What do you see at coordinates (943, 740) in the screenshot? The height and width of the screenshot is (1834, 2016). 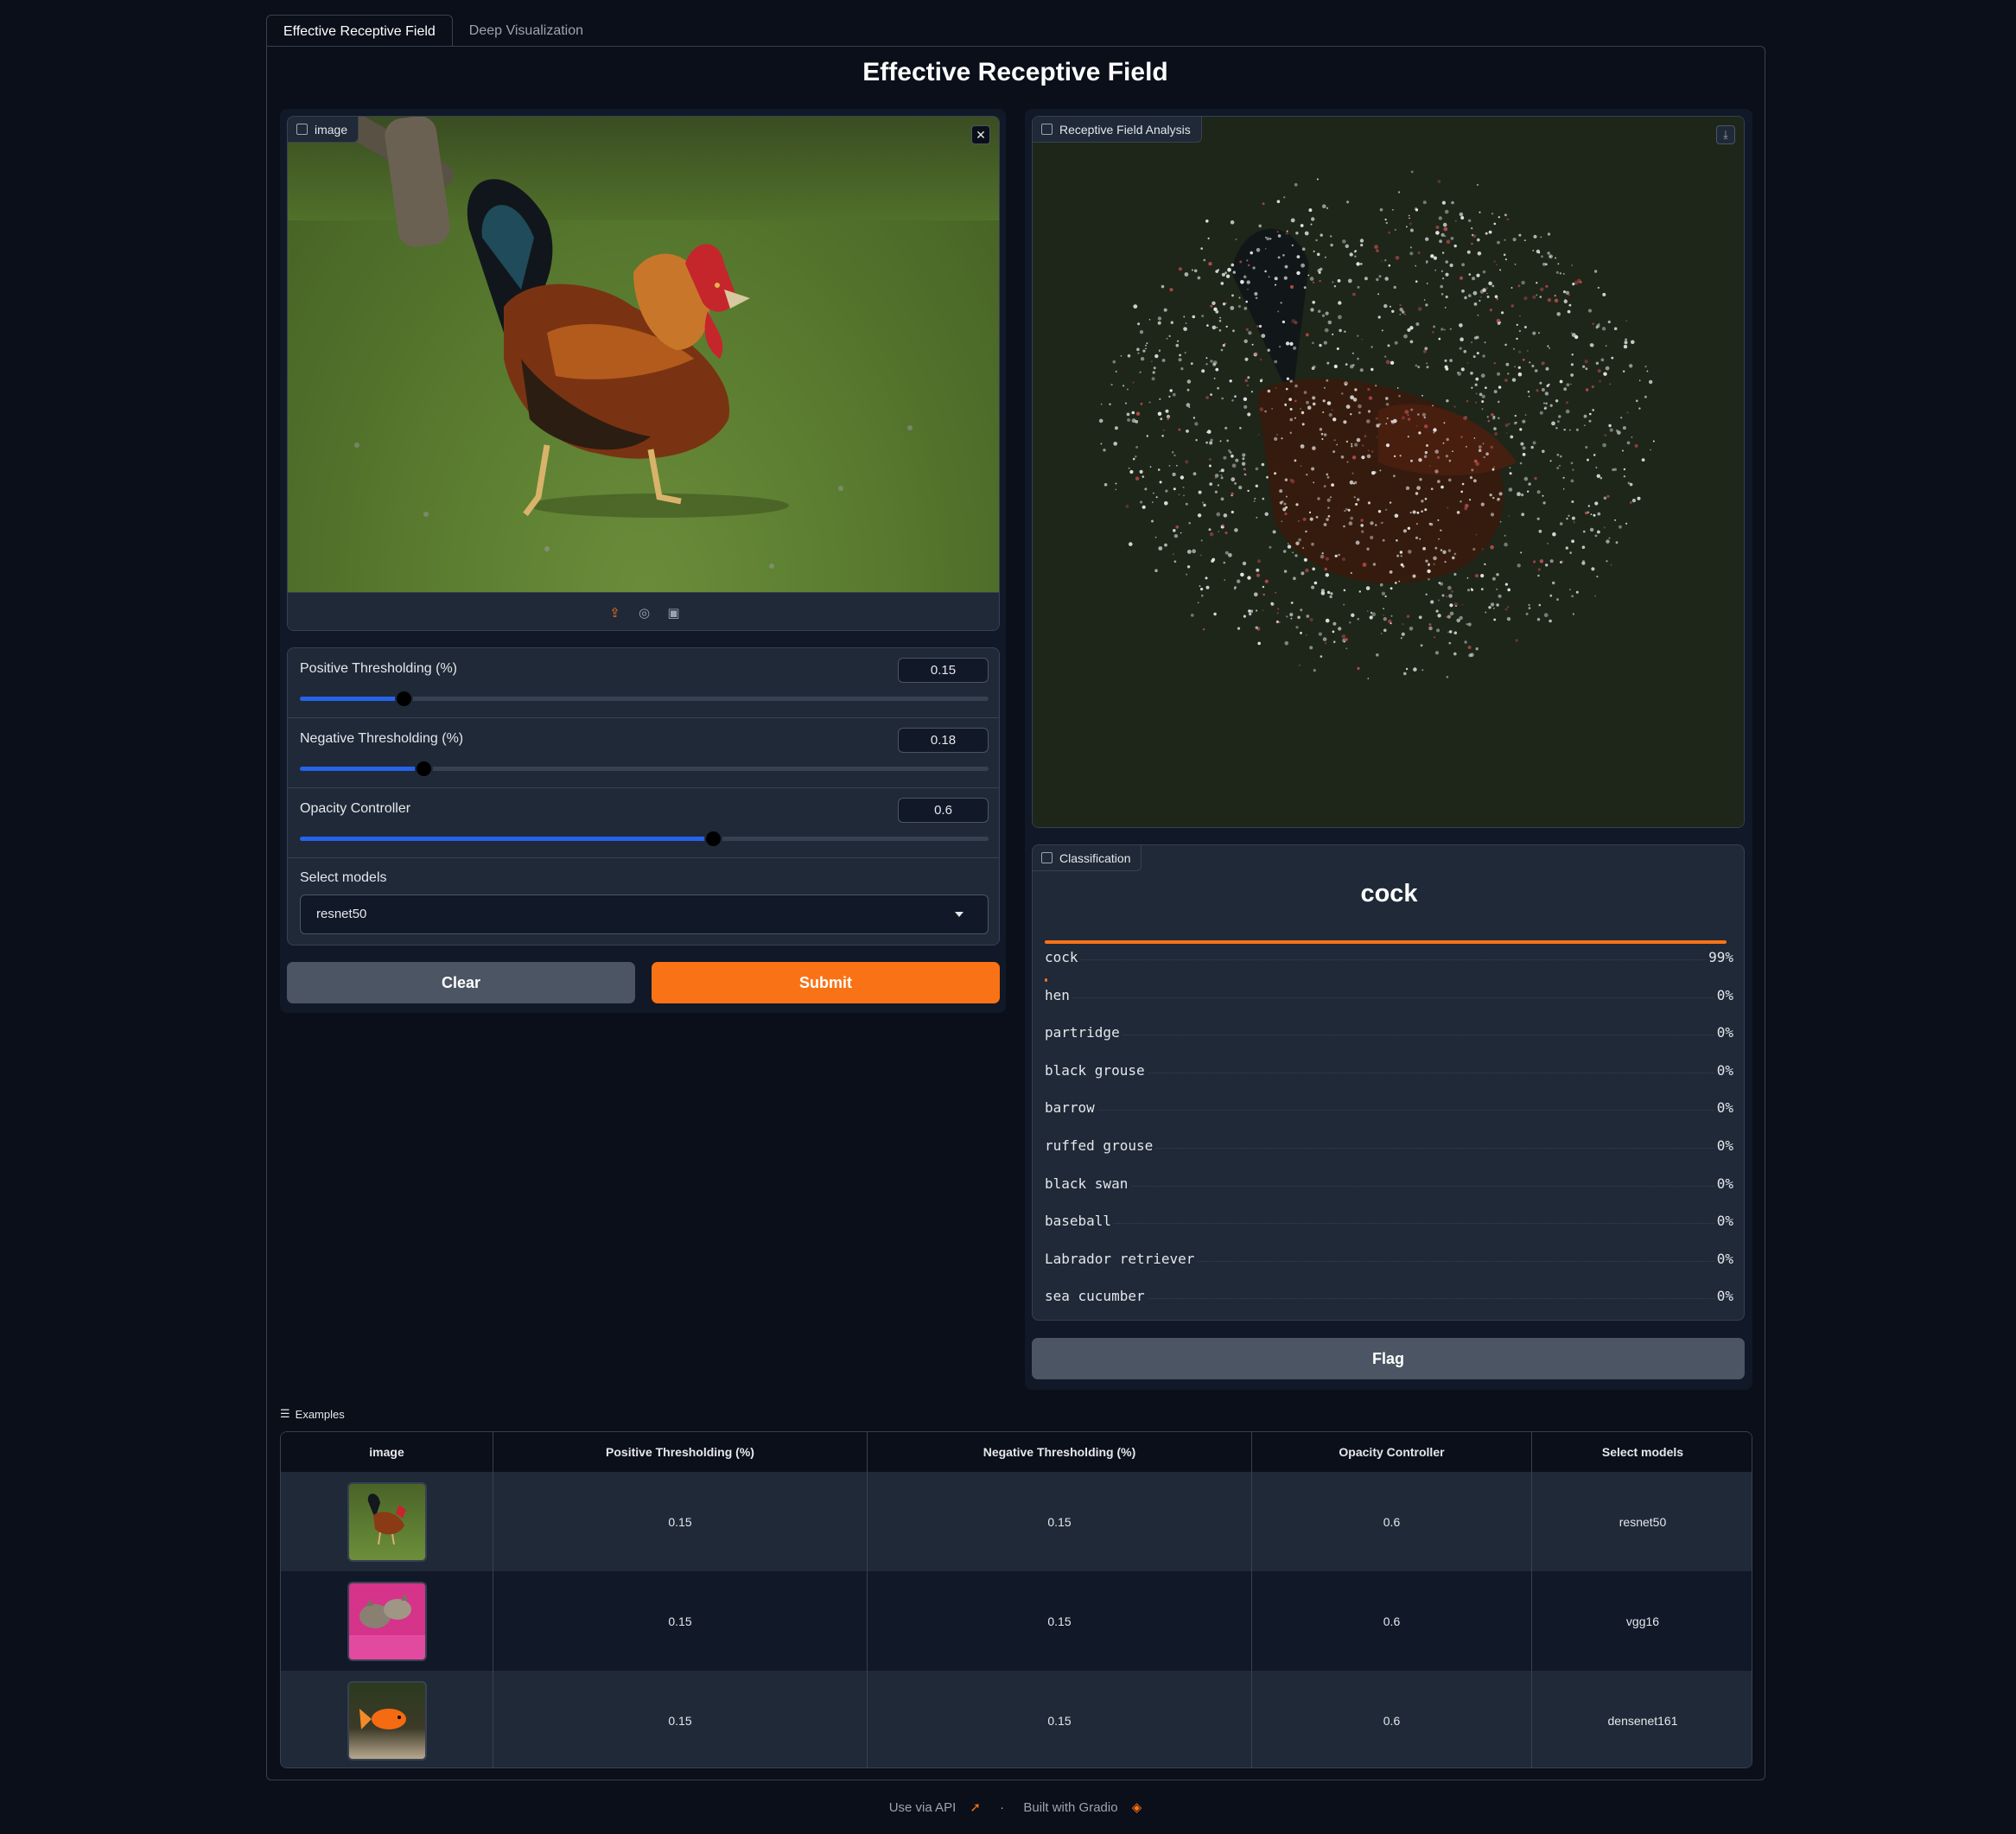 I see `negative-threshold-input: 0.18` at bounding box center [943, 740].